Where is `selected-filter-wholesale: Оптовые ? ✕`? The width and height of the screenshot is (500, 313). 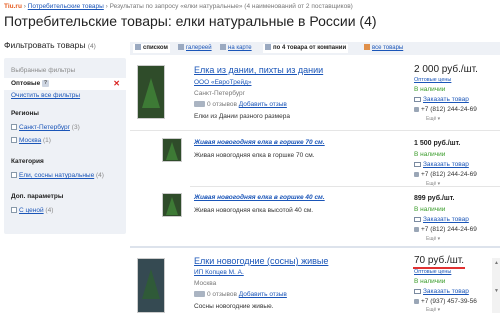 selected-filter-wholesale: Оптовые ? ✕ is located at coordinates (65, 84).